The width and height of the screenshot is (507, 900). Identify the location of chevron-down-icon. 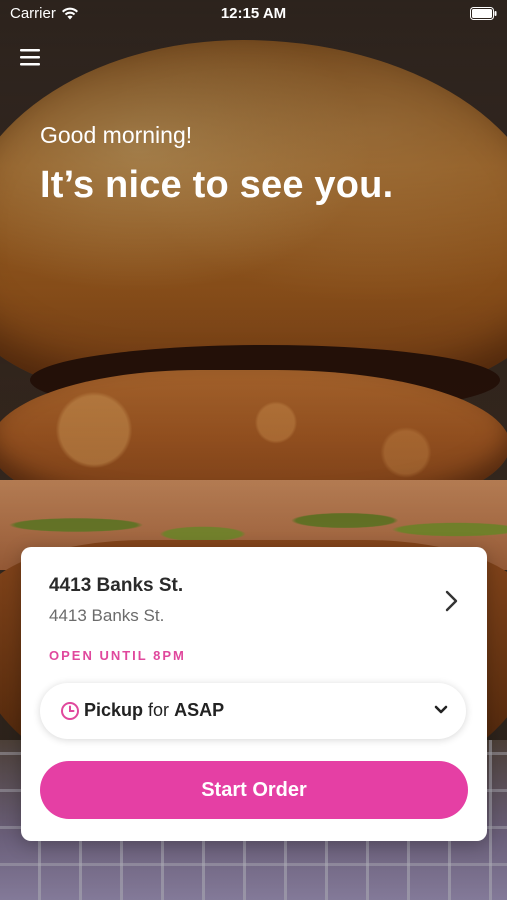
(441, 709).